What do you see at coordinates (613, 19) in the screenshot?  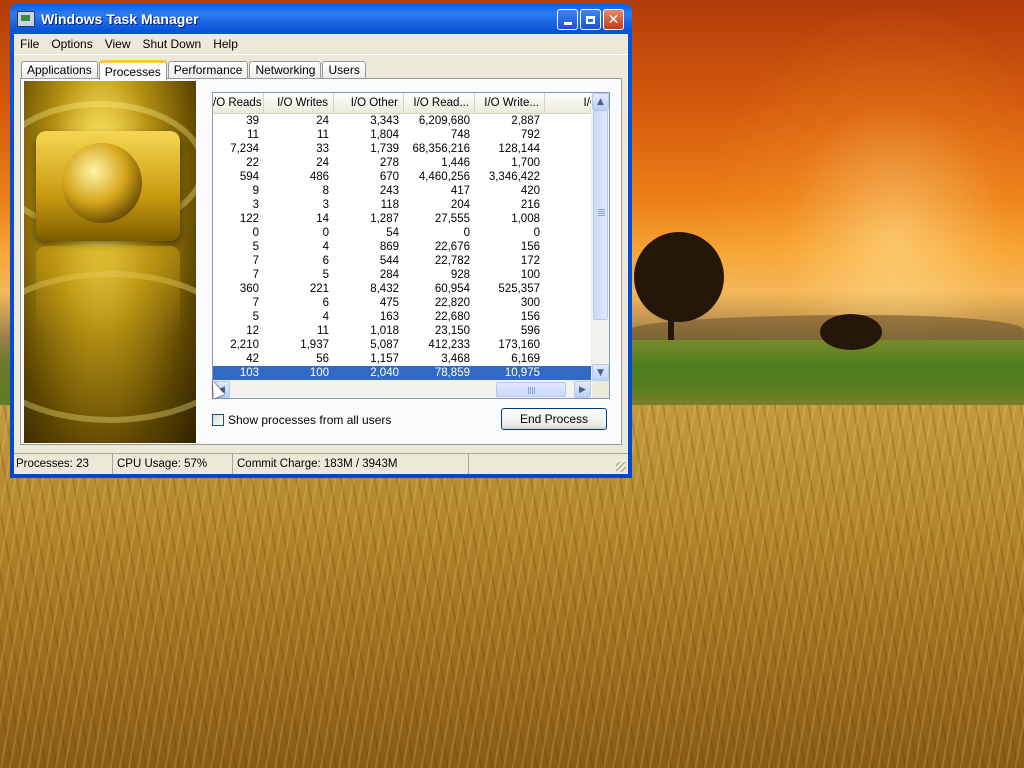 I see `close-button: ✕` at bounding box center [613, 19].